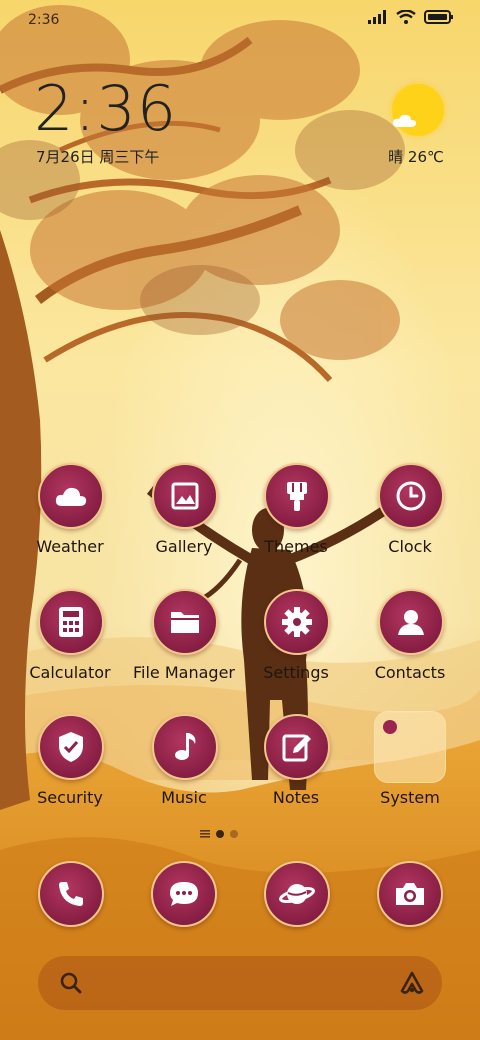  What do you see at coordinates (98, 157) in the screenshot?
I see `clock-widget-date: 7月26日 周三下午` at bounding box center [98, 157].